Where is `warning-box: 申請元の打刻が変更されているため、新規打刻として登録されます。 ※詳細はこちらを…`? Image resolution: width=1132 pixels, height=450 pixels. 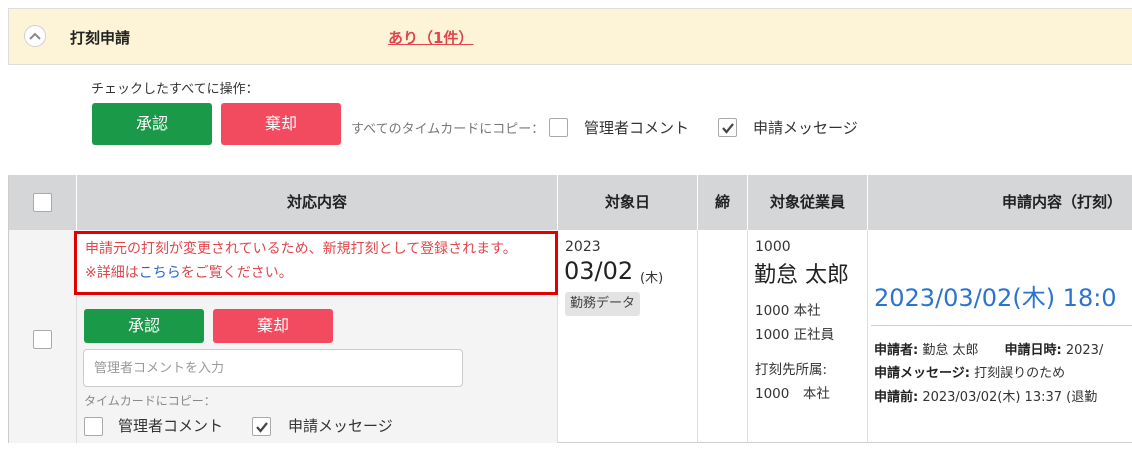 warning-box: 申請元の打刻が変更されているため、新規打刻として登録されます。 ※詳細はこちらを… is located at coordinates (316, 263).